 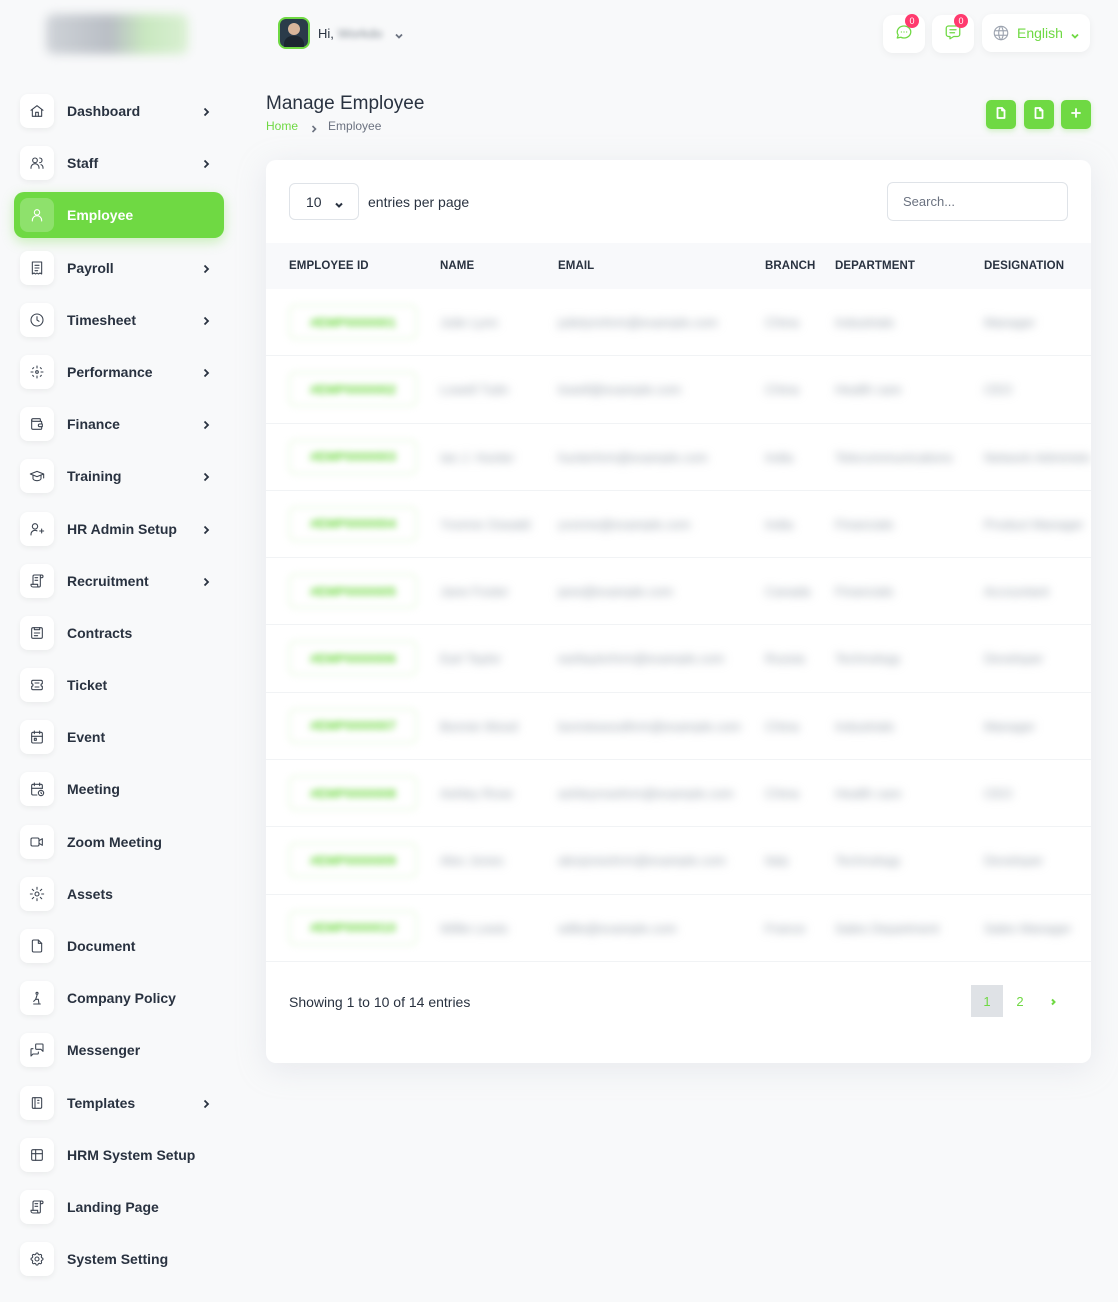 I want to click on sidebar-item-templates: Templates, so click(x=119, y=1103).